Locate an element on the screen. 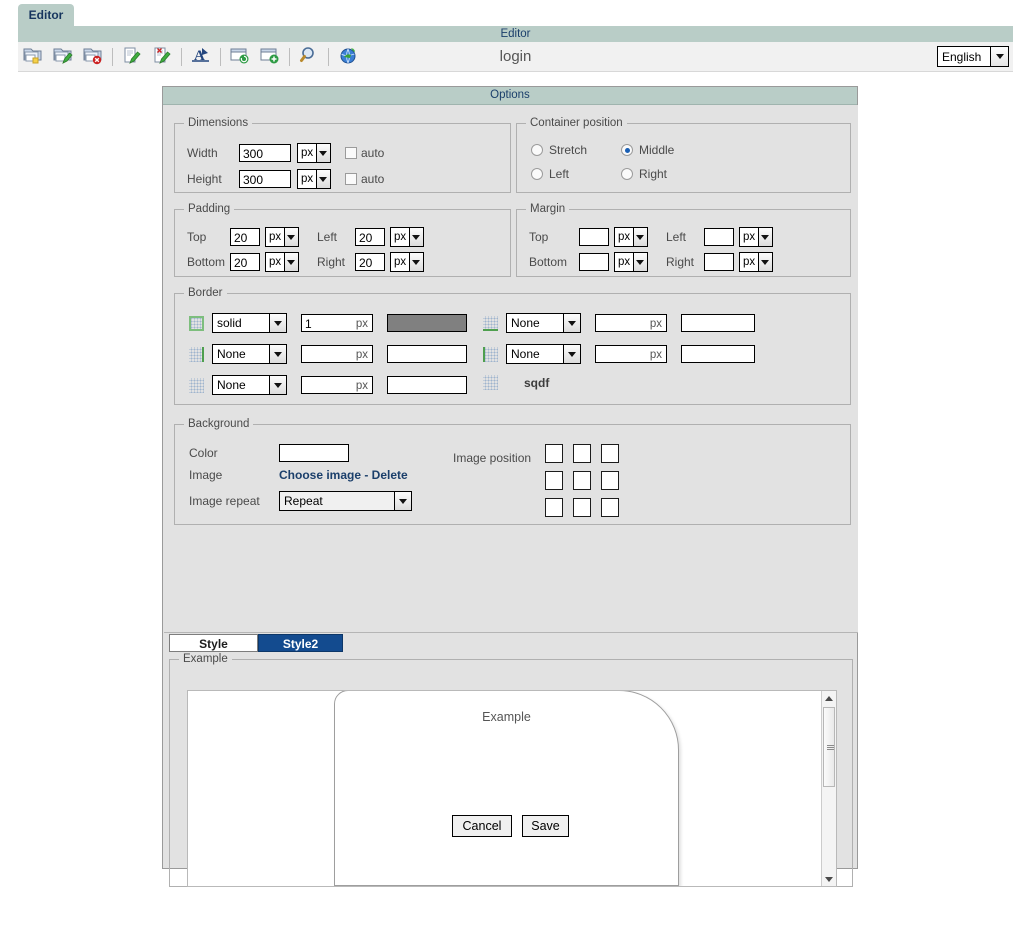  border-right-icon is located at coordinates (196, 354).